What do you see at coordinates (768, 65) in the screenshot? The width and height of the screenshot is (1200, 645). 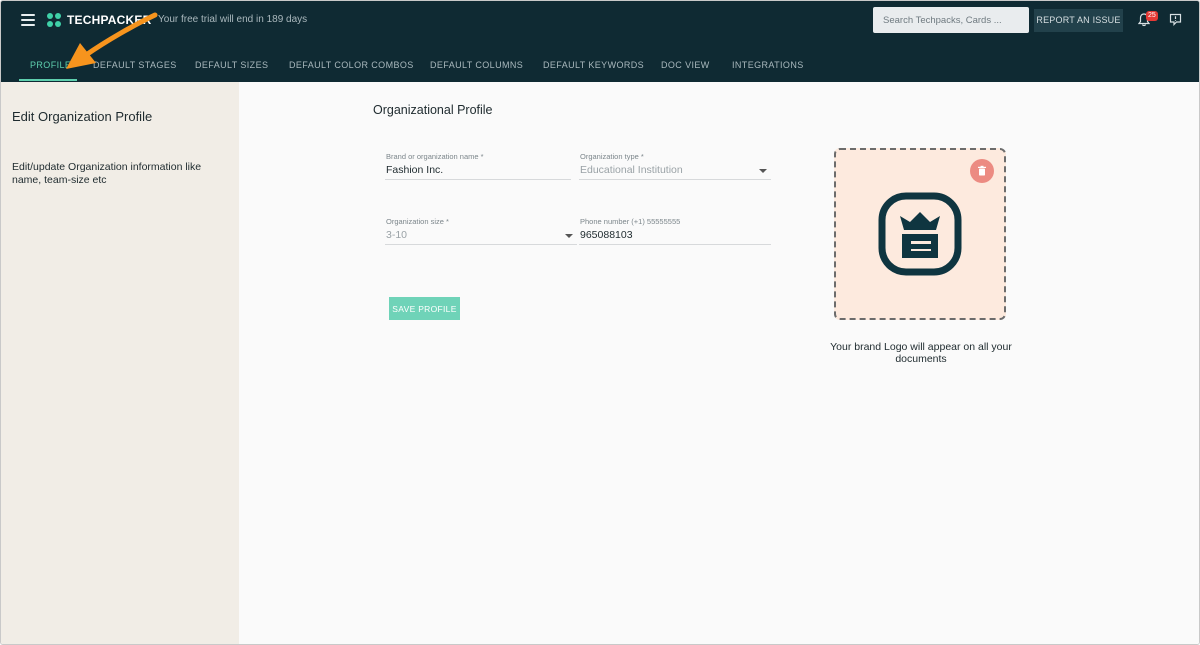 I see `tab-integrations: INTEGRATIONS` at bounding box center [768, 65].